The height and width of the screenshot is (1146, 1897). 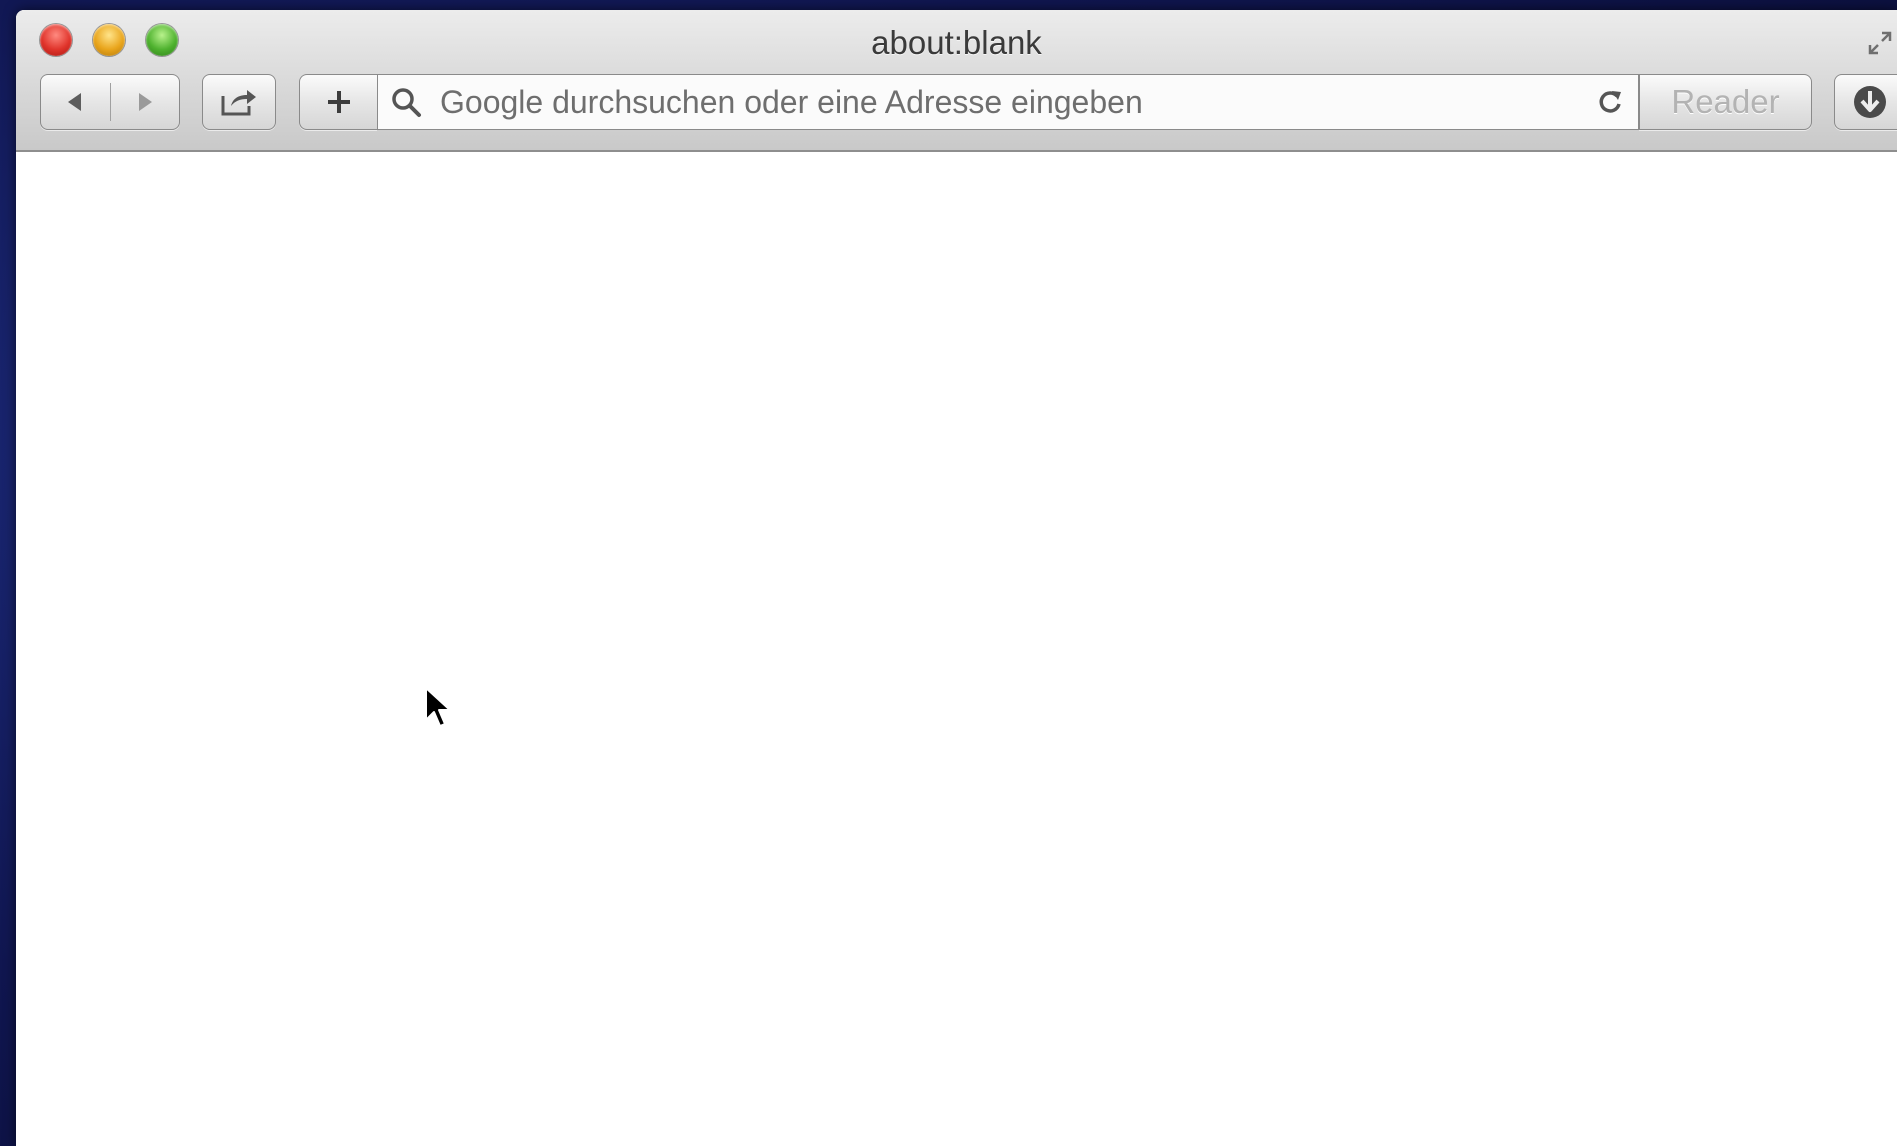 I want to click on navigation-group, so click(x=110, y=102).